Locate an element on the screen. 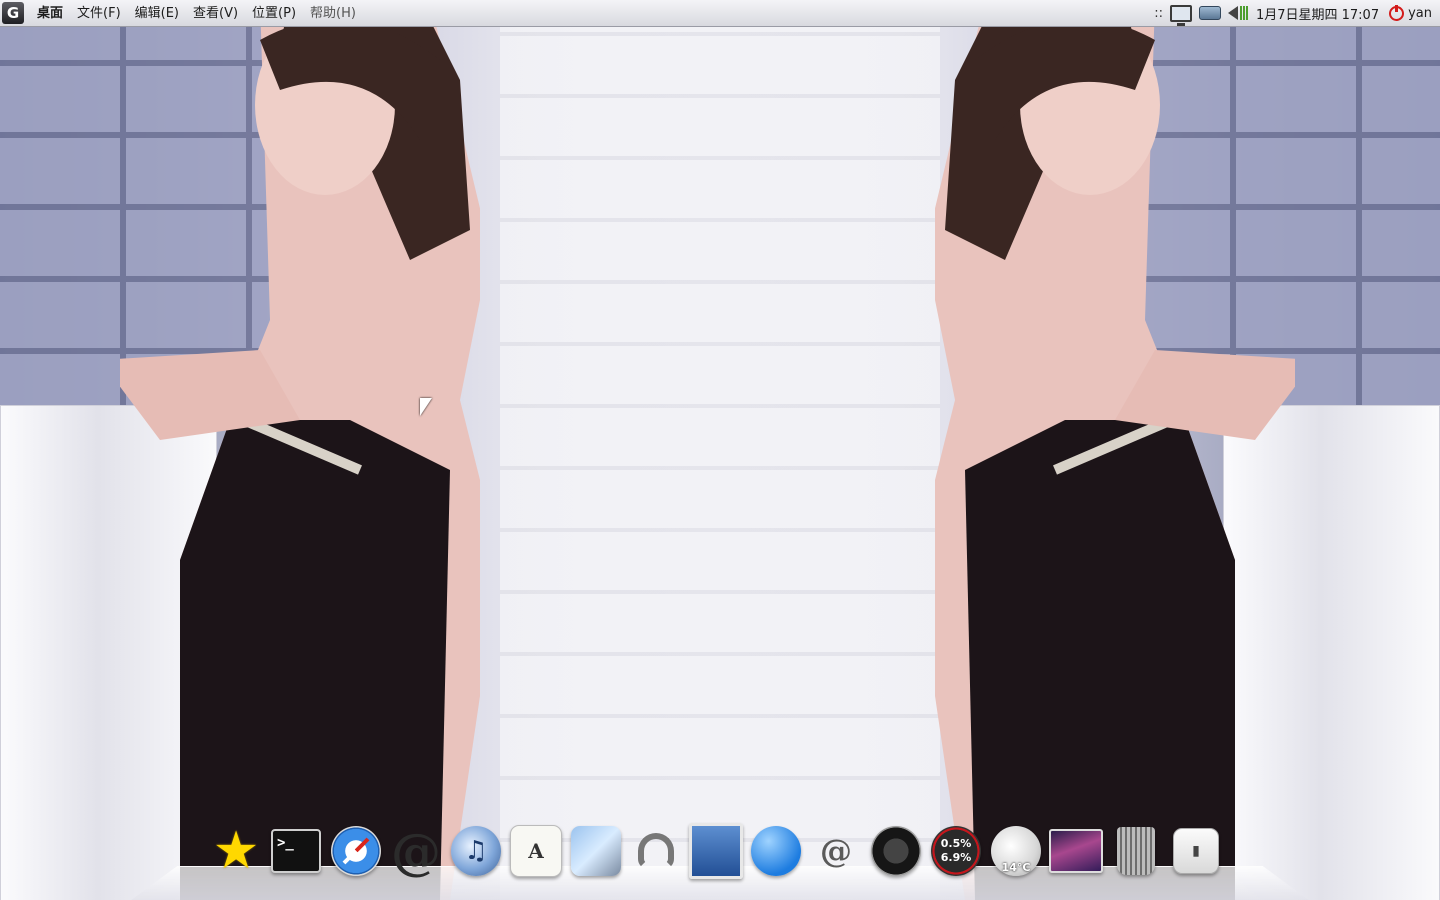 This screenshot has height=900, width=1440. app-icon-glyph: G is located at coordinates (13, 13).